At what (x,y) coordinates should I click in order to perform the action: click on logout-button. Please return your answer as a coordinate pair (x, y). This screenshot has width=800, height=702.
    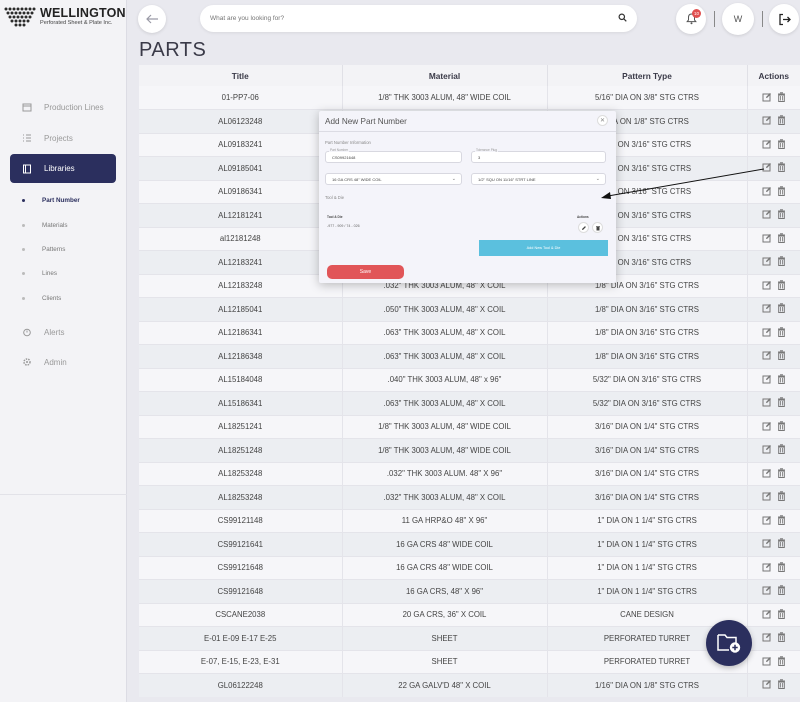
    Looking at the image, I should click on (784, 19).